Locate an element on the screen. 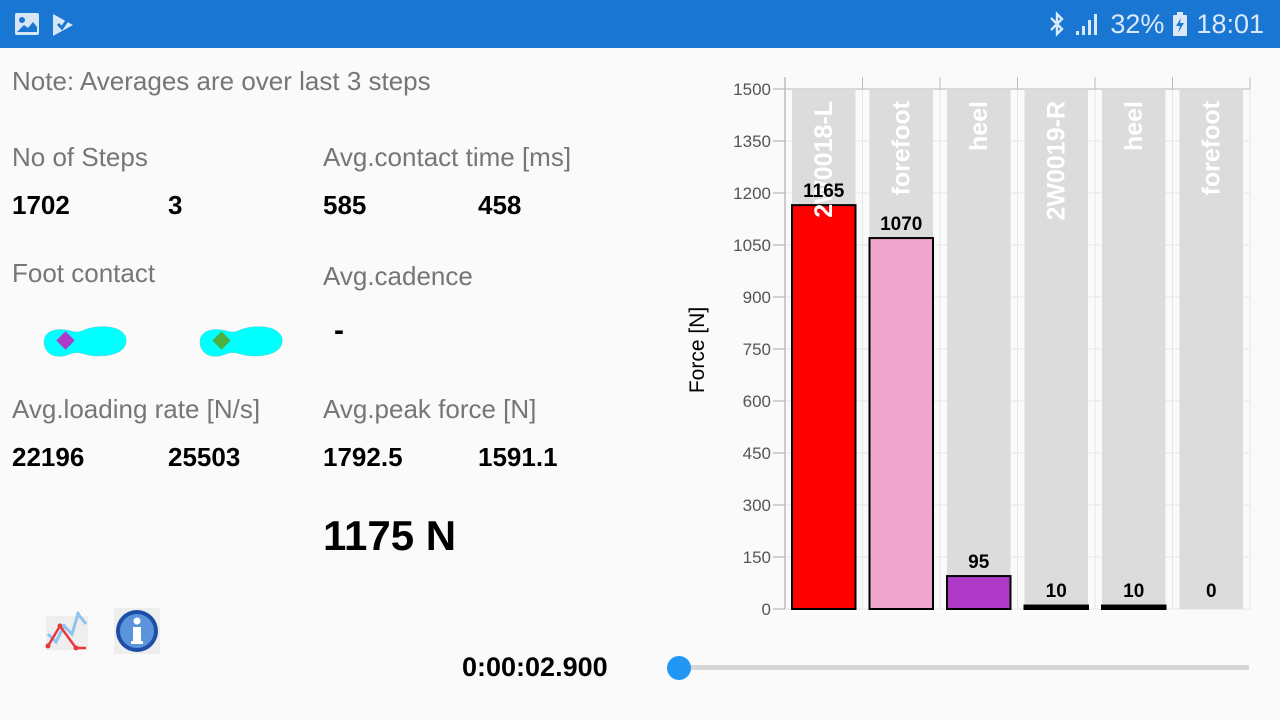 The width and height of the screenshot is (1280, 720). signal-icon is located at coordinates (1087, 24).